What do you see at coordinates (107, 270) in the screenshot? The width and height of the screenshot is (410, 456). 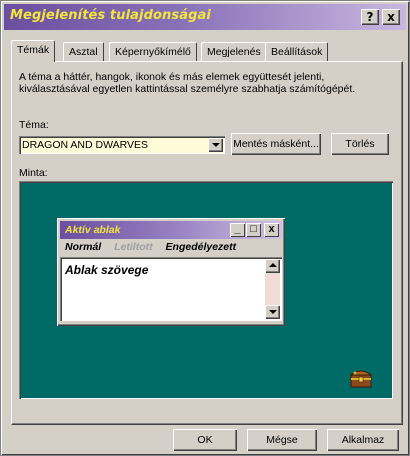 I see `preview-window-text: Ablak szövege` at bounding box center [107, 270].